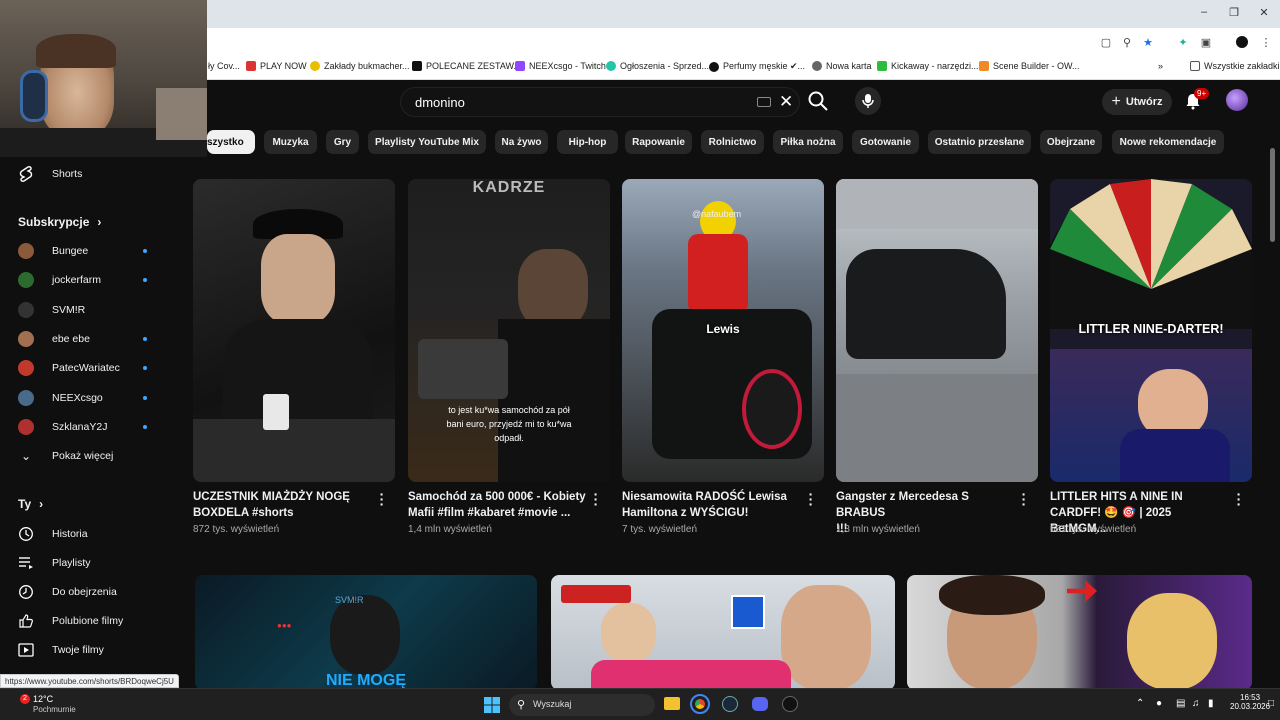 Image resolution: width=1280 pixels, height=720 pixels. Describe the element at coordinates (521, 142) in the screenshot. I see `chip-na-zywo: Na żywo` at that location.